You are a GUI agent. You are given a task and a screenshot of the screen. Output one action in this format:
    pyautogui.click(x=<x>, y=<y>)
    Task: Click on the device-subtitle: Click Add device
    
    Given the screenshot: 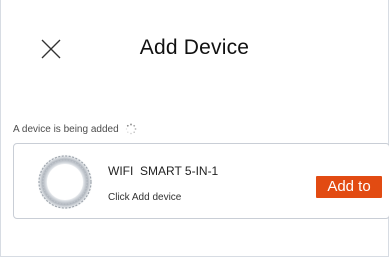 What is the action you would take?
    pyautogui.click(x=145, y=197)
    